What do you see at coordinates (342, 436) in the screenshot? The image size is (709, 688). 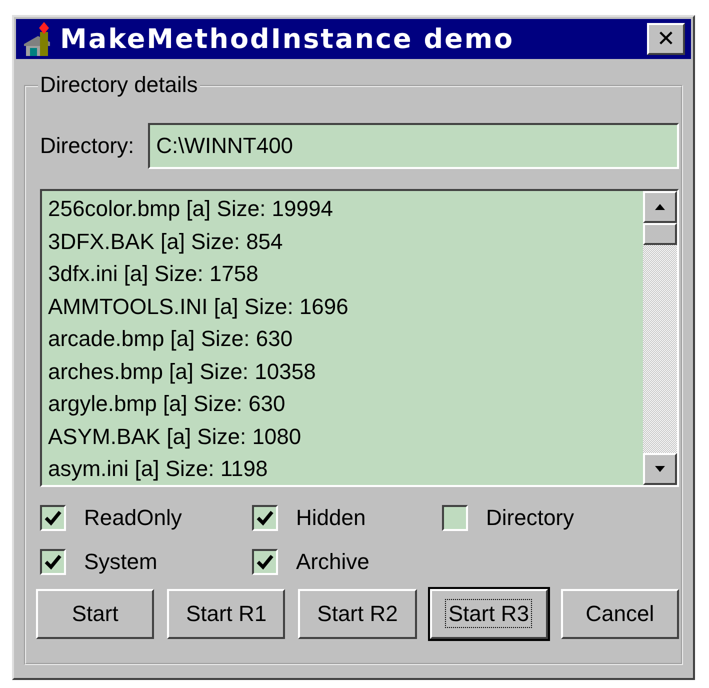 I see `file-list-item: ASYM.BAK [a] Size: 1080` at bounding box center [342, 436].